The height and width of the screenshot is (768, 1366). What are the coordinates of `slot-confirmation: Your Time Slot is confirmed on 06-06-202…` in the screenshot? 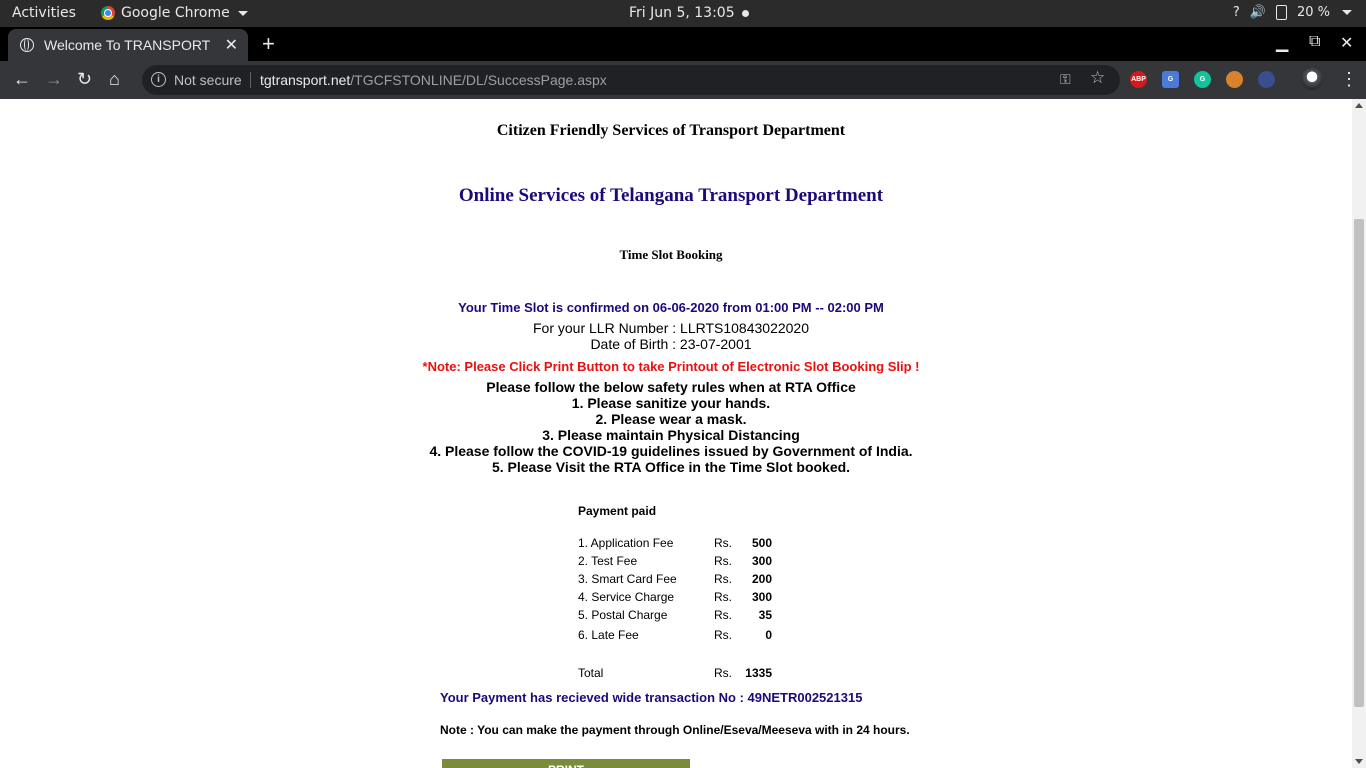 It's located at (671, 307).